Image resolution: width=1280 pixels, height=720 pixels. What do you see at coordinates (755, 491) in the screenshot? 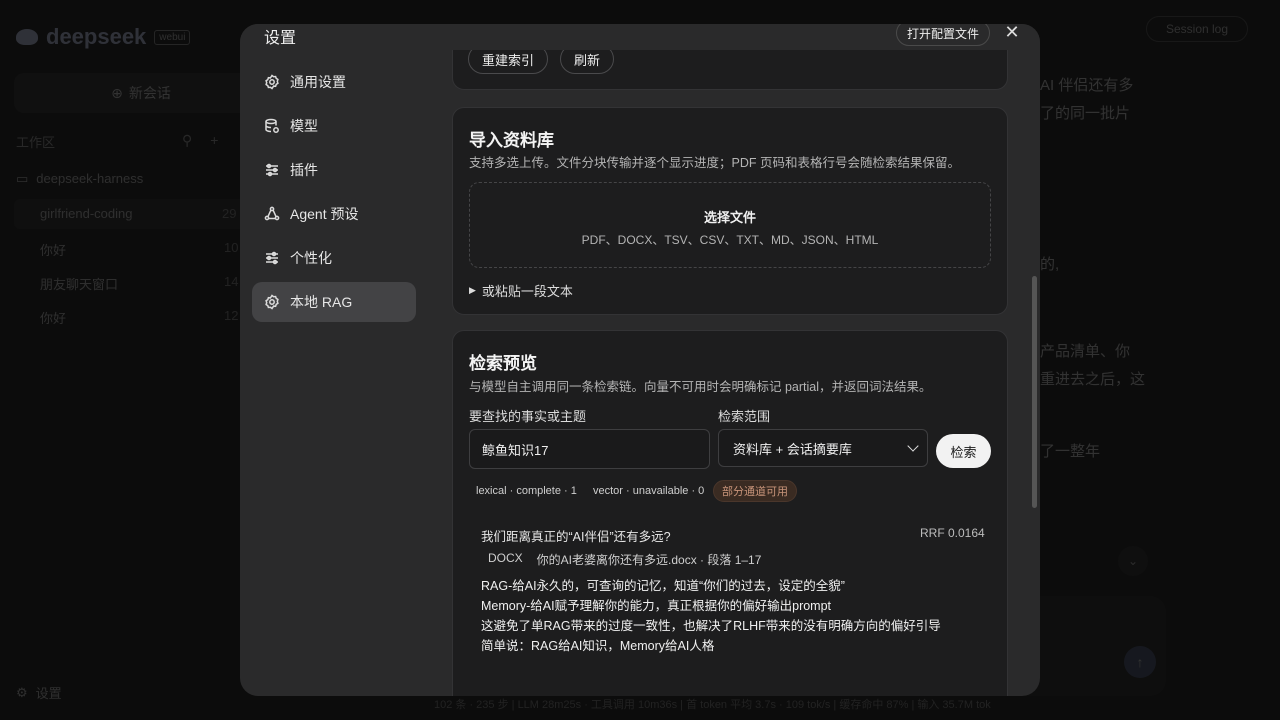
I see `partial-status-badge: 部分通道可用` at bounding box center [755, 491].